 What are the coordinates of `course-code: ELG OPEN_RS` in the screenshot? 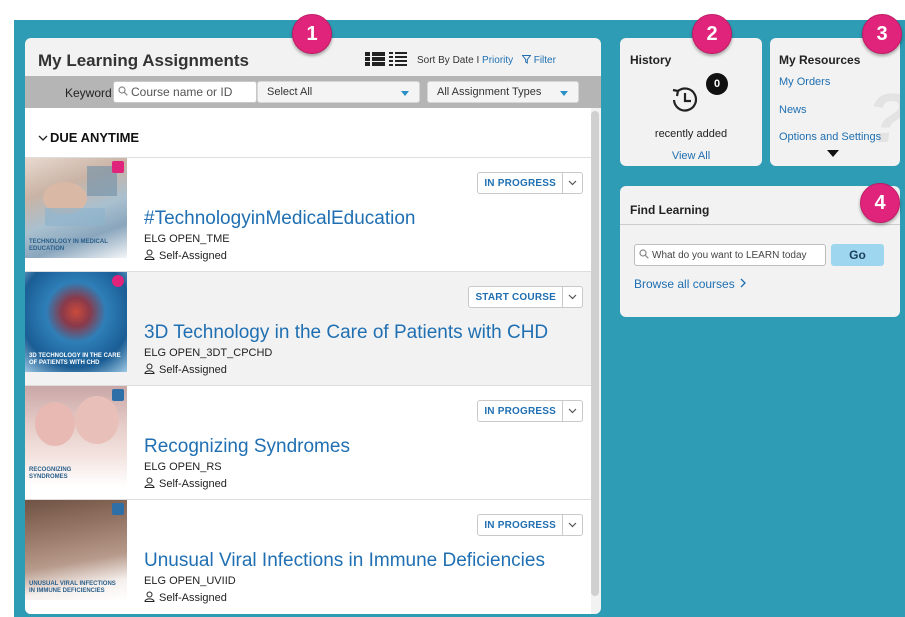 It's located at (183, 467).